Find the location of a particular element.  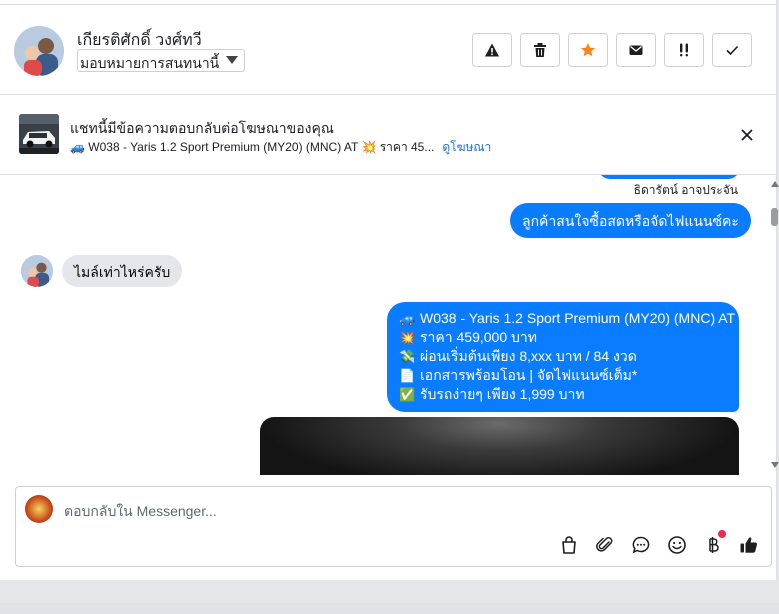

trash-icon is located at coordinates (540, 50).